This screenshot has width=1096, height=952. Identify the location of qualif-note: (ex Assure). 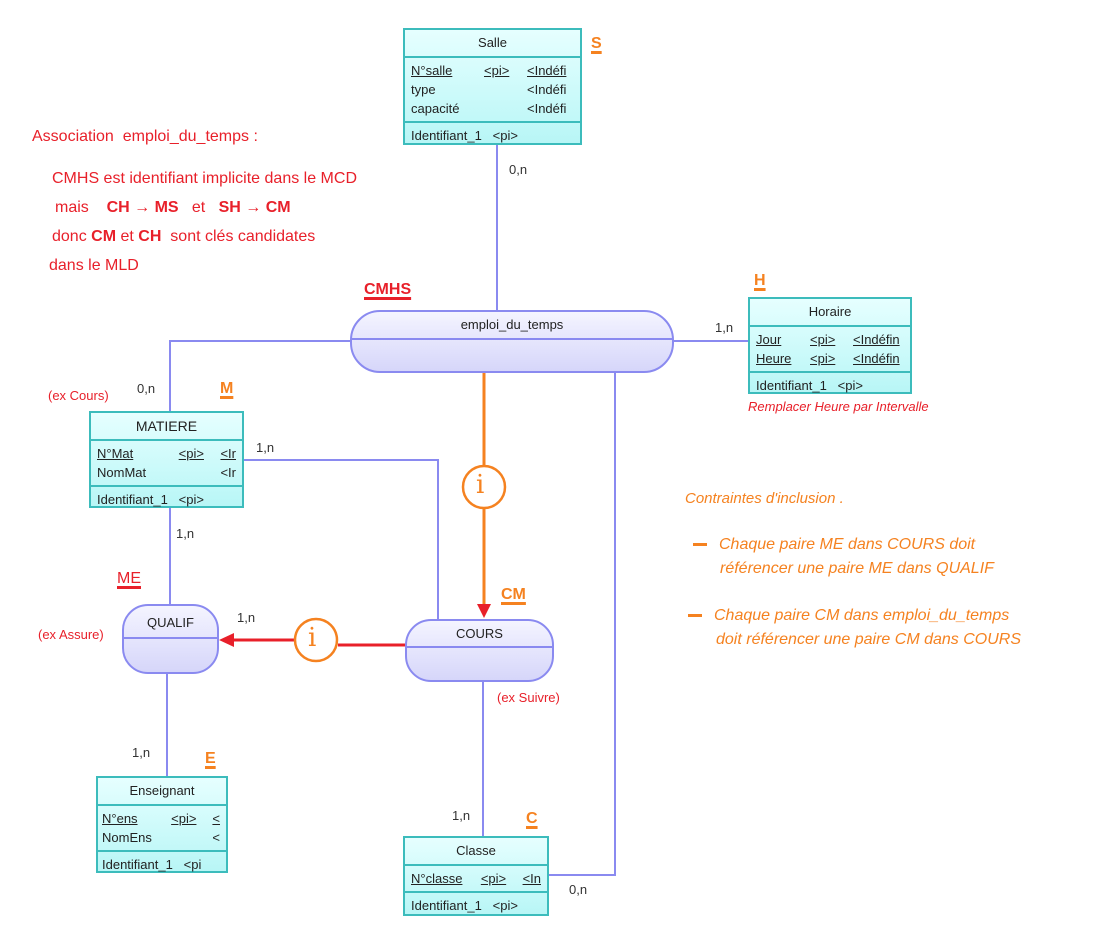
(71, 634).